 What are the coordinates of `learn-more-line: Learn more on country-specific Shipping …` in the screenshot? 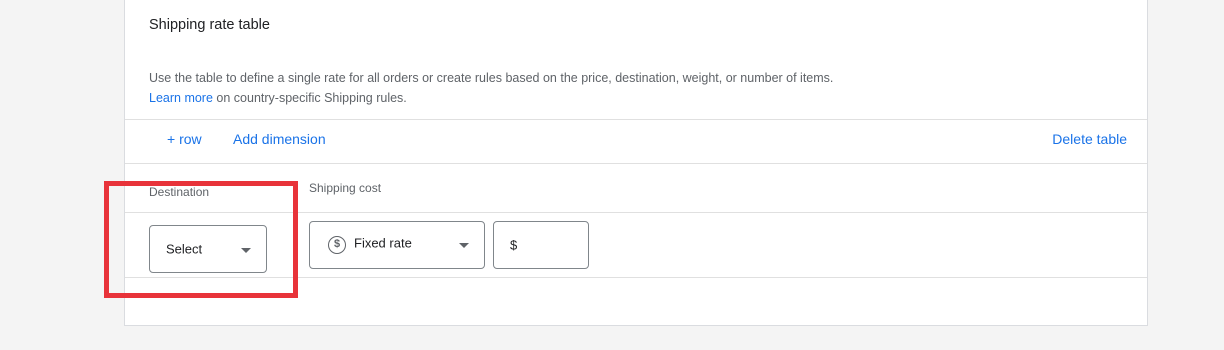 It's located at (491, 98).